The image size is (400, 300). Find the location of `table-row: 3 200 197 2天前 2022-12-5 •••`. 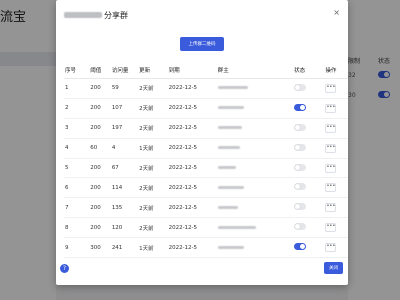

table-row: 3 200 197 2天前 2022-12-5 ••• is located at coordinates (206, 128).